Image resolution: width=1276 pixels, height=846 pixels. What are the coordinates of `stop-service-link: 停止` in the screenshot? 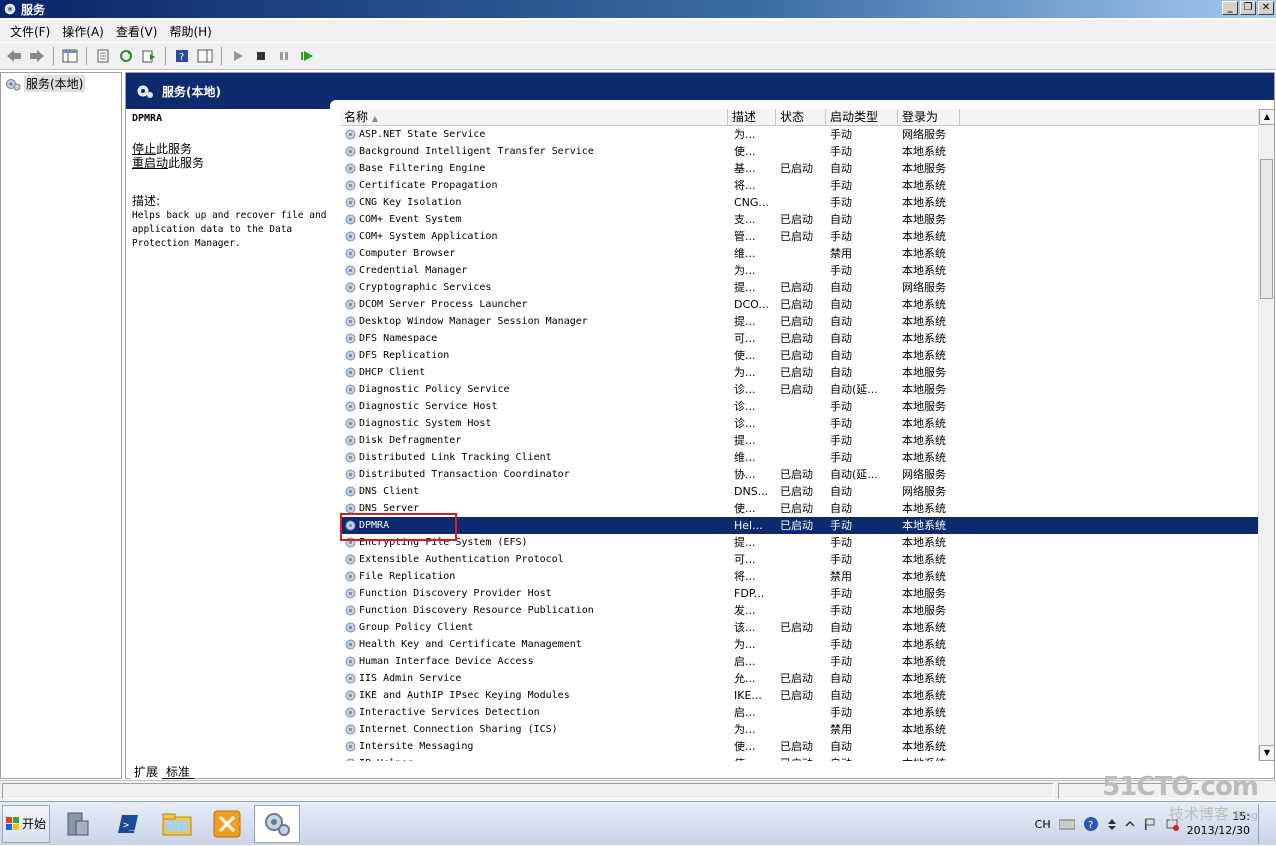 It's located at (144, 149).